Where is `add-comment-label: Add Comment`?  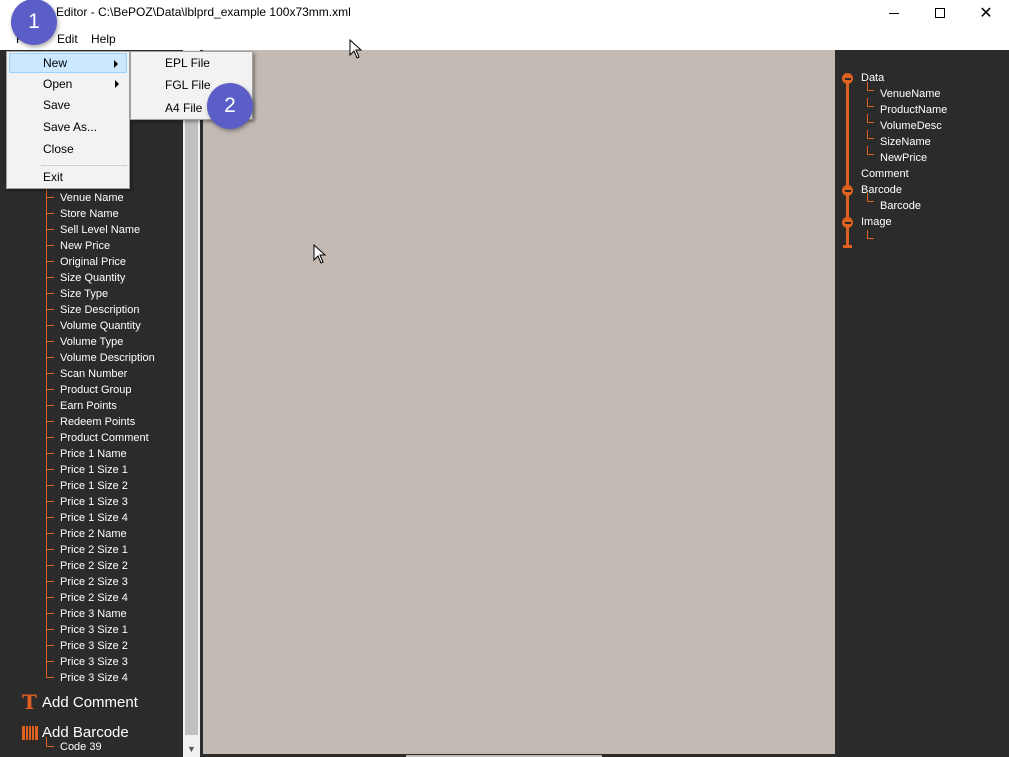
add-comment-label: Add Comment is located at coordinates (90, 702).